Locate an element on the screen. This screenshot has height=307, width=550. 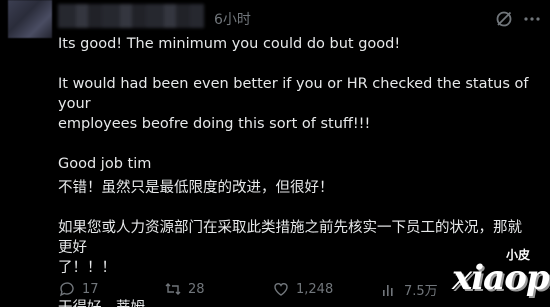
like-button: 1,248 is located at coordinates (302, 289).